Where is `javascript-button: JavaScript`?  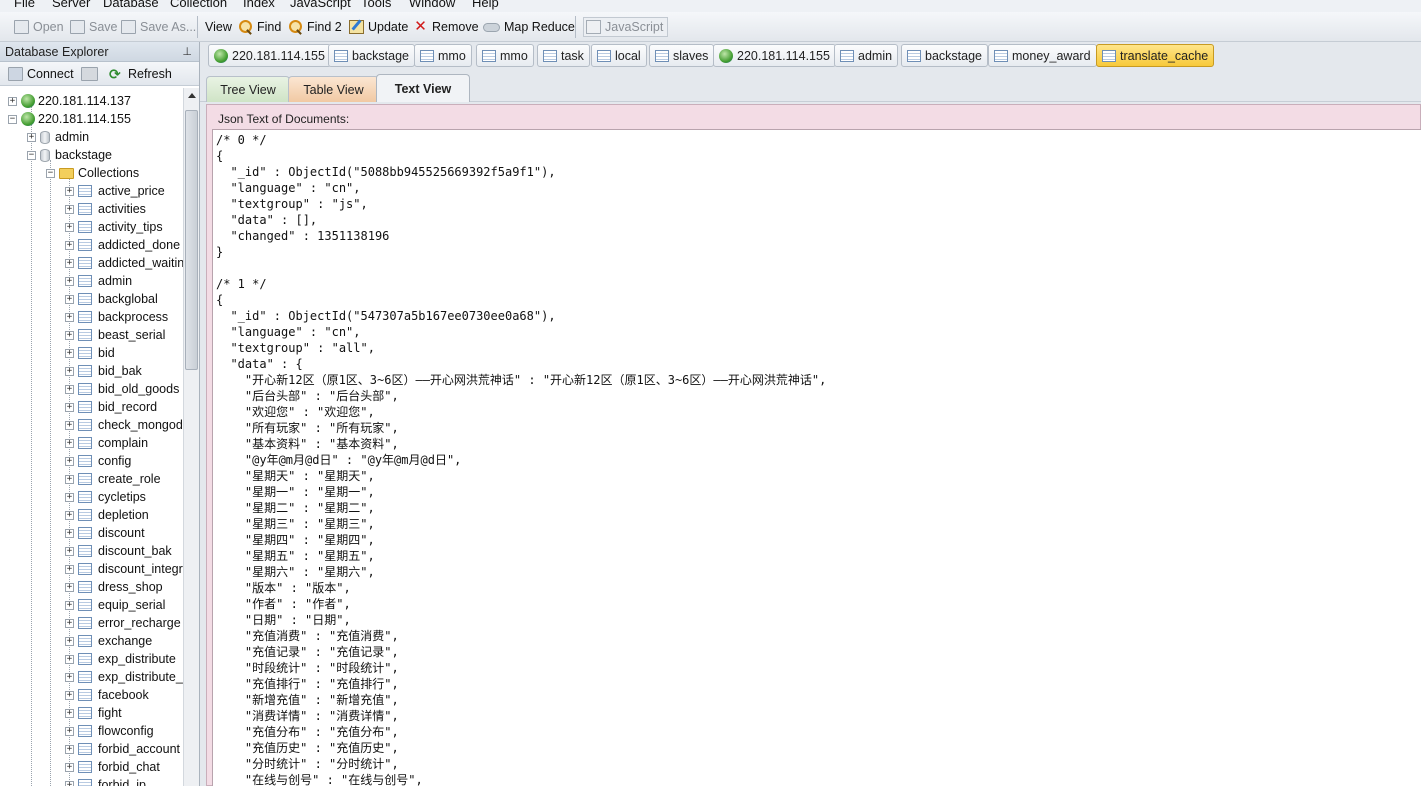 javascript-button: JavaScript is located at coordinates (626, 27).